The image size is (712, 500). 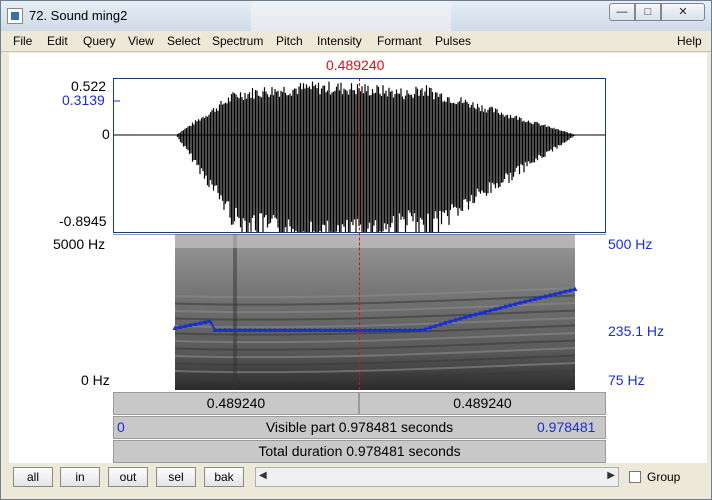 I want to click on spectrogram-high-band, so click(x=375, y=241).